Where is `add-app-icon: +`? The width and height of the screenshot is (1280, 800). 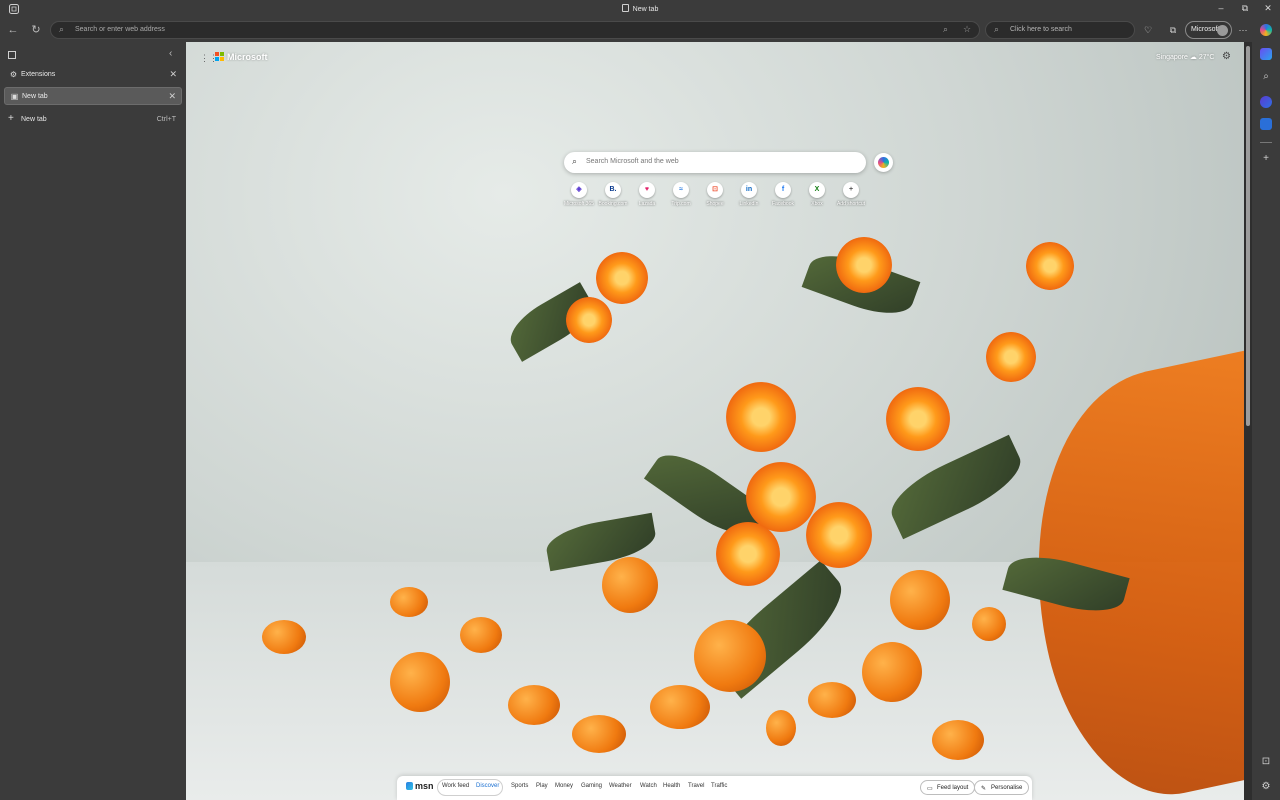 add-app-icon: + is located at coordinates (1266, 158).